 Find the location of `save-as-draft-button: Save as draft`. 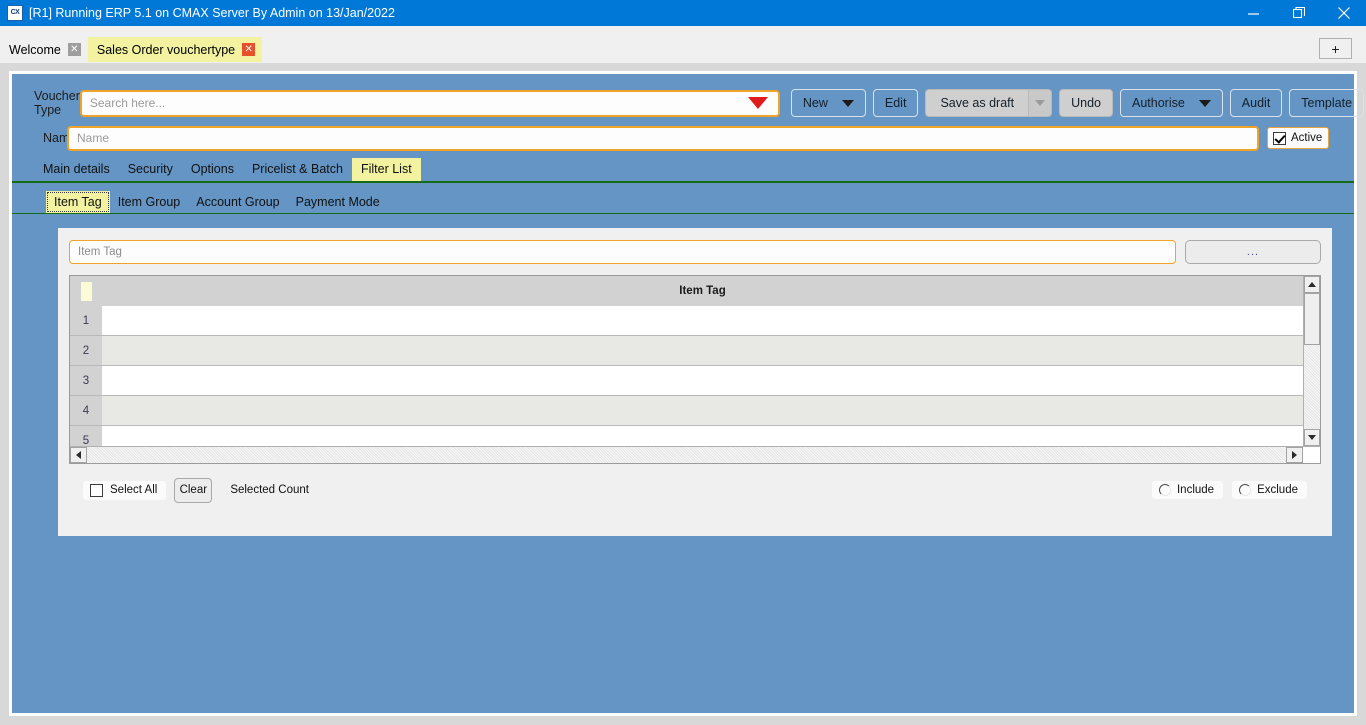

save-as-draft-button: Save as draft is located at coordinates (977, 103).